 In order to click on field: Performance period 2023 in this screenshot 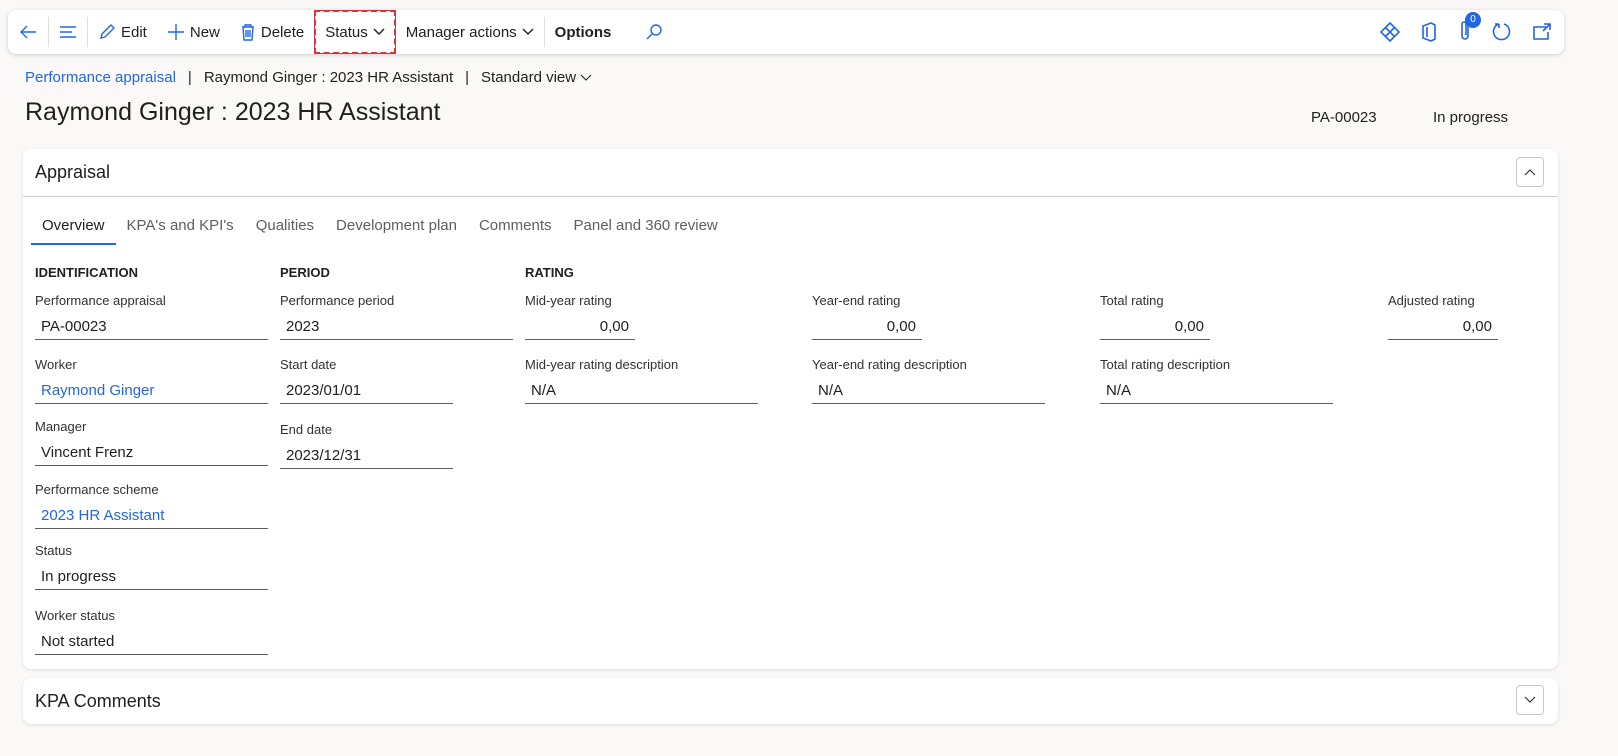, I will do `click(396, 316)`.